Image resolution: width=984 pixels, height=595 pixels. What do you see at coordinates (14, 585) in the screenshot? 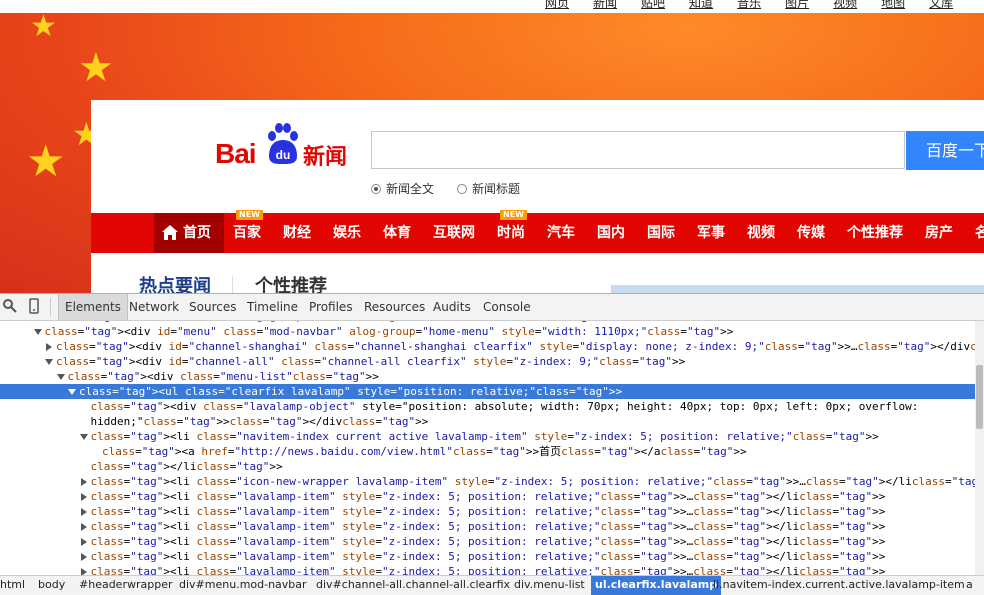
I see `breadcrumb-item: html` at bounding box center [14, 585].